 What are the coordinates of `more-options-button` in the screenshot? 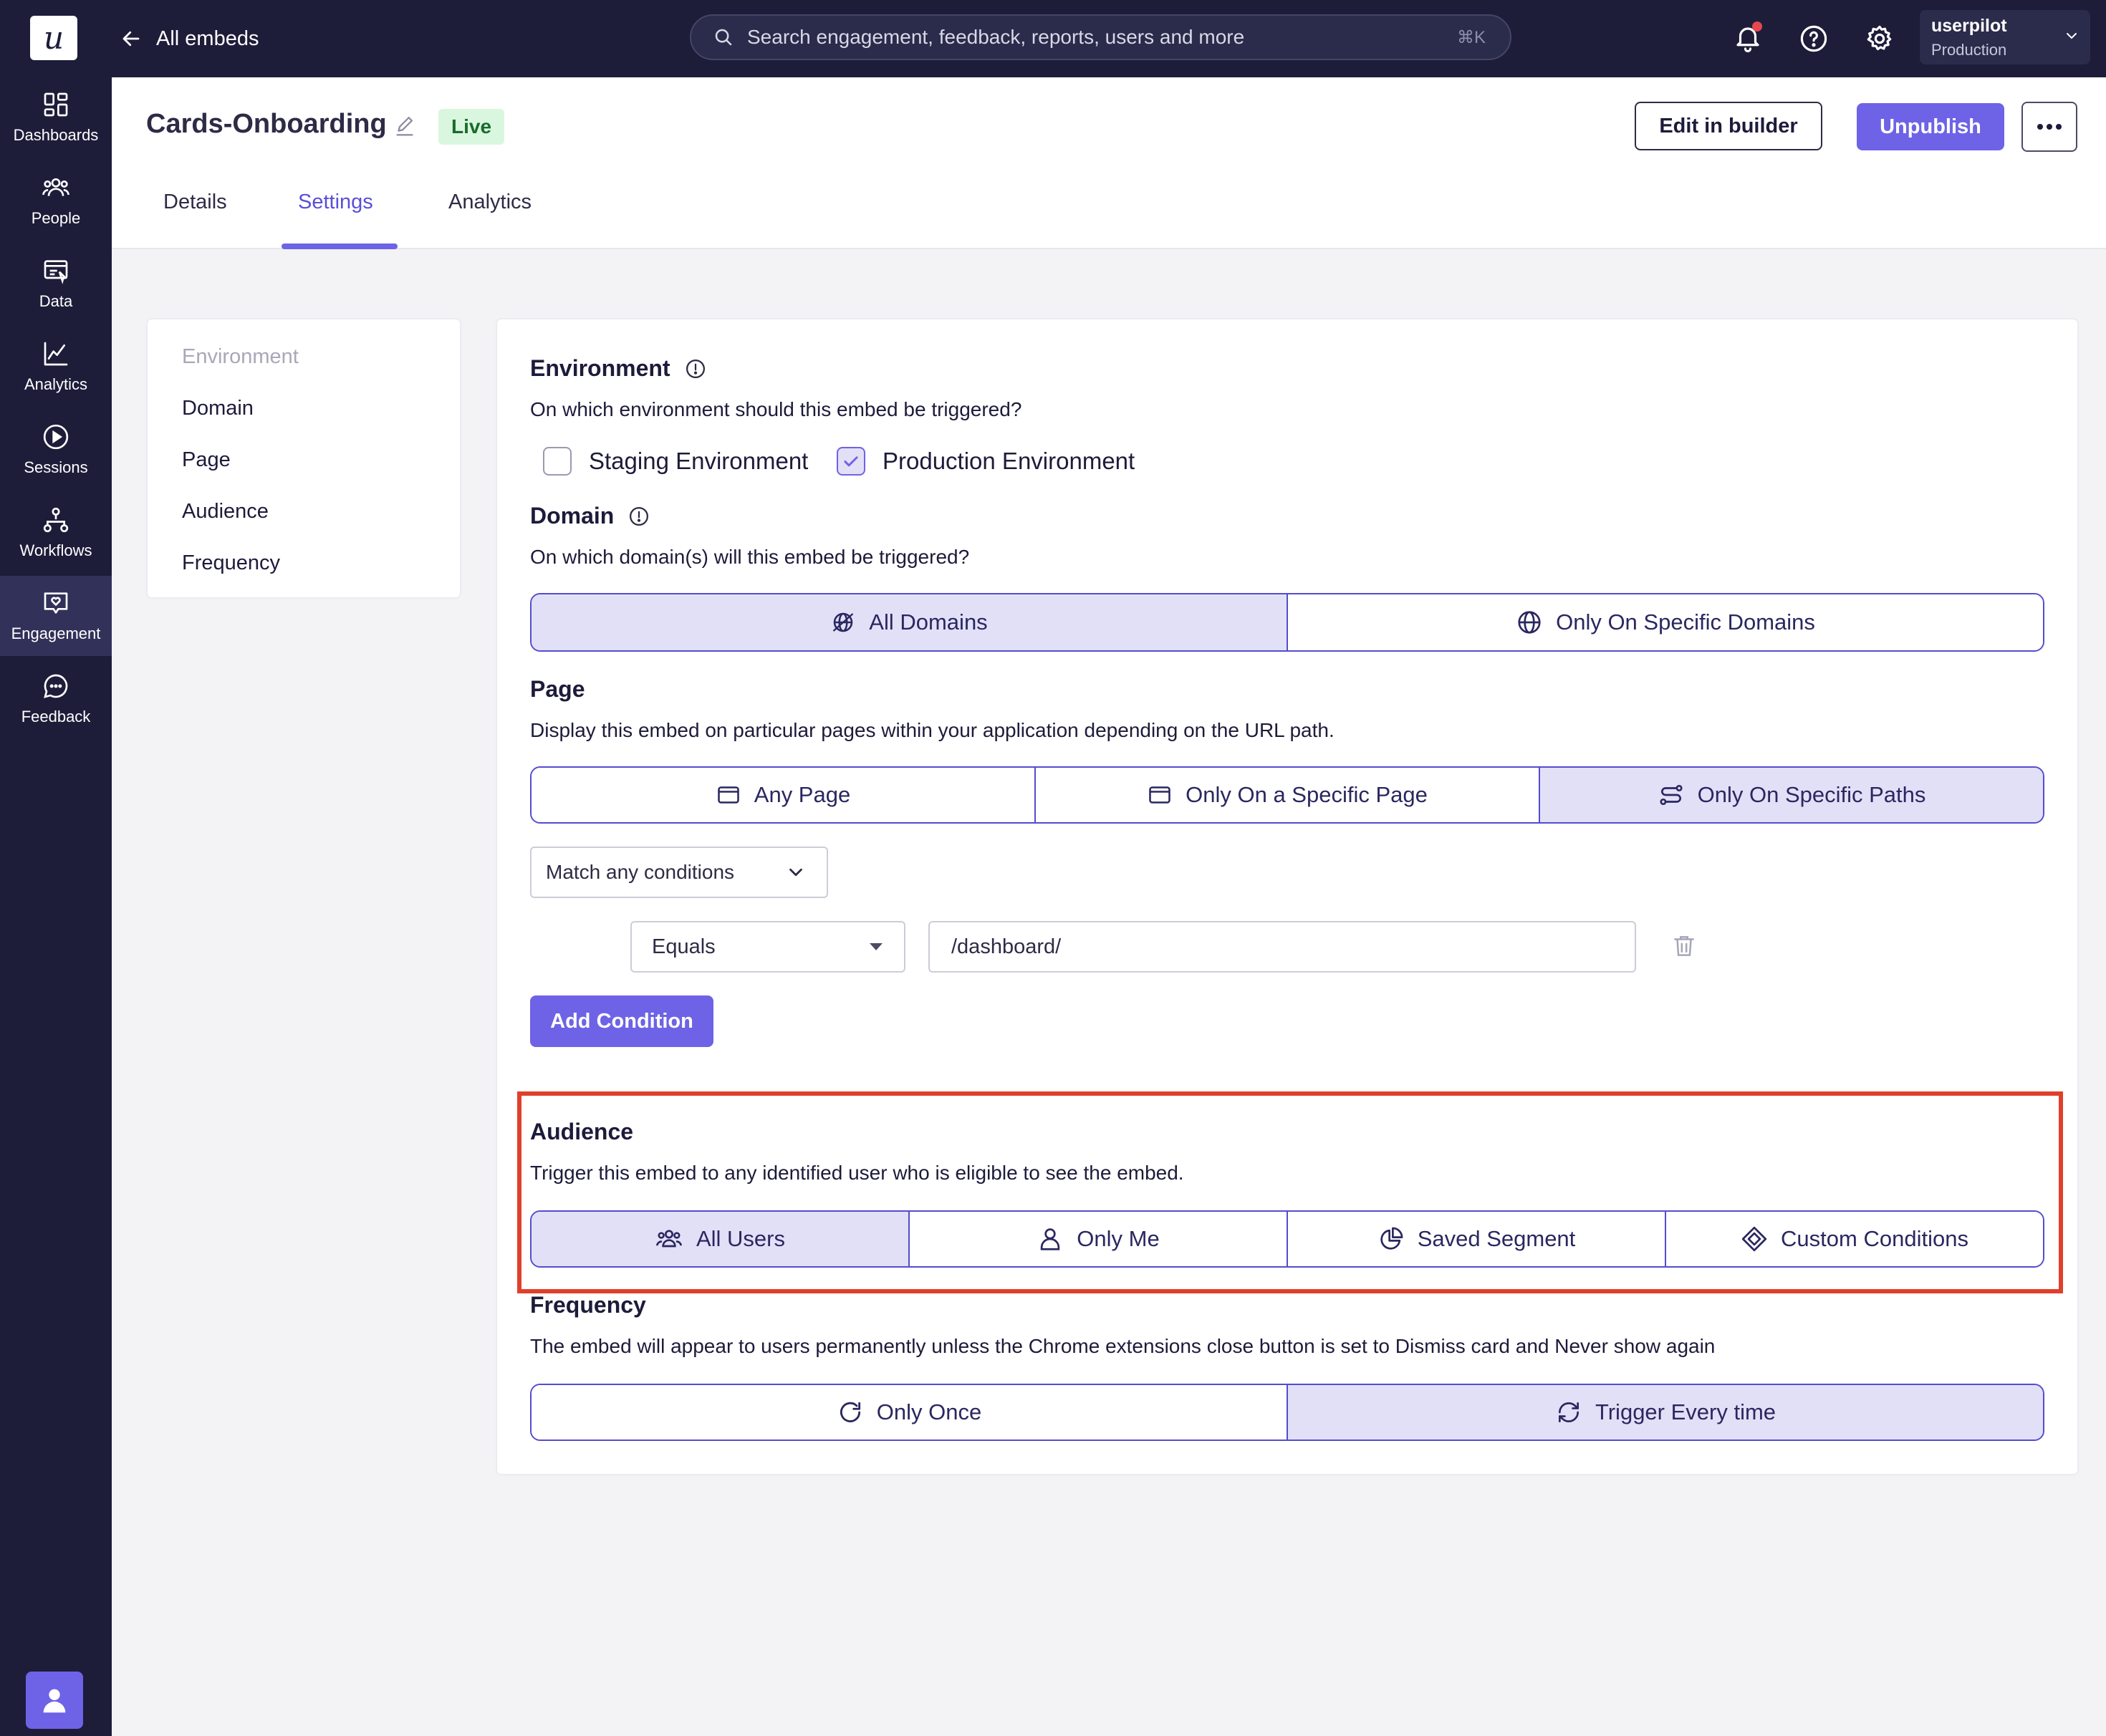 It's located at (2049, 127).